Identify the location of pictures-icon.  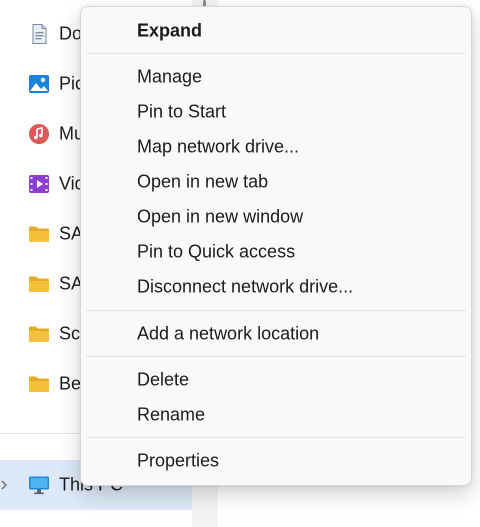
(39, 84).